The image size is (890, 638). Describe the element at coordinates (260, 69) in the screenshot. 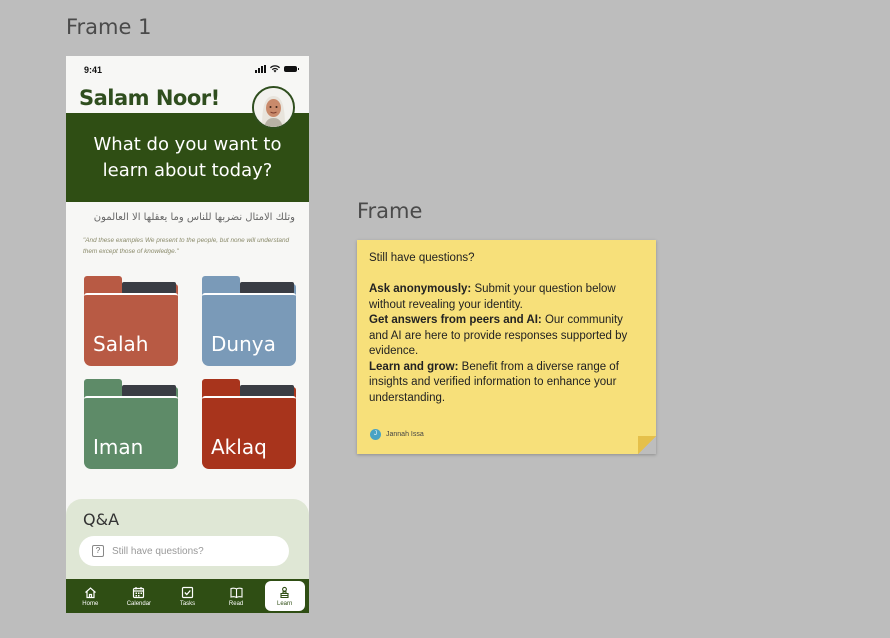

I see `signal-icon` at that location.